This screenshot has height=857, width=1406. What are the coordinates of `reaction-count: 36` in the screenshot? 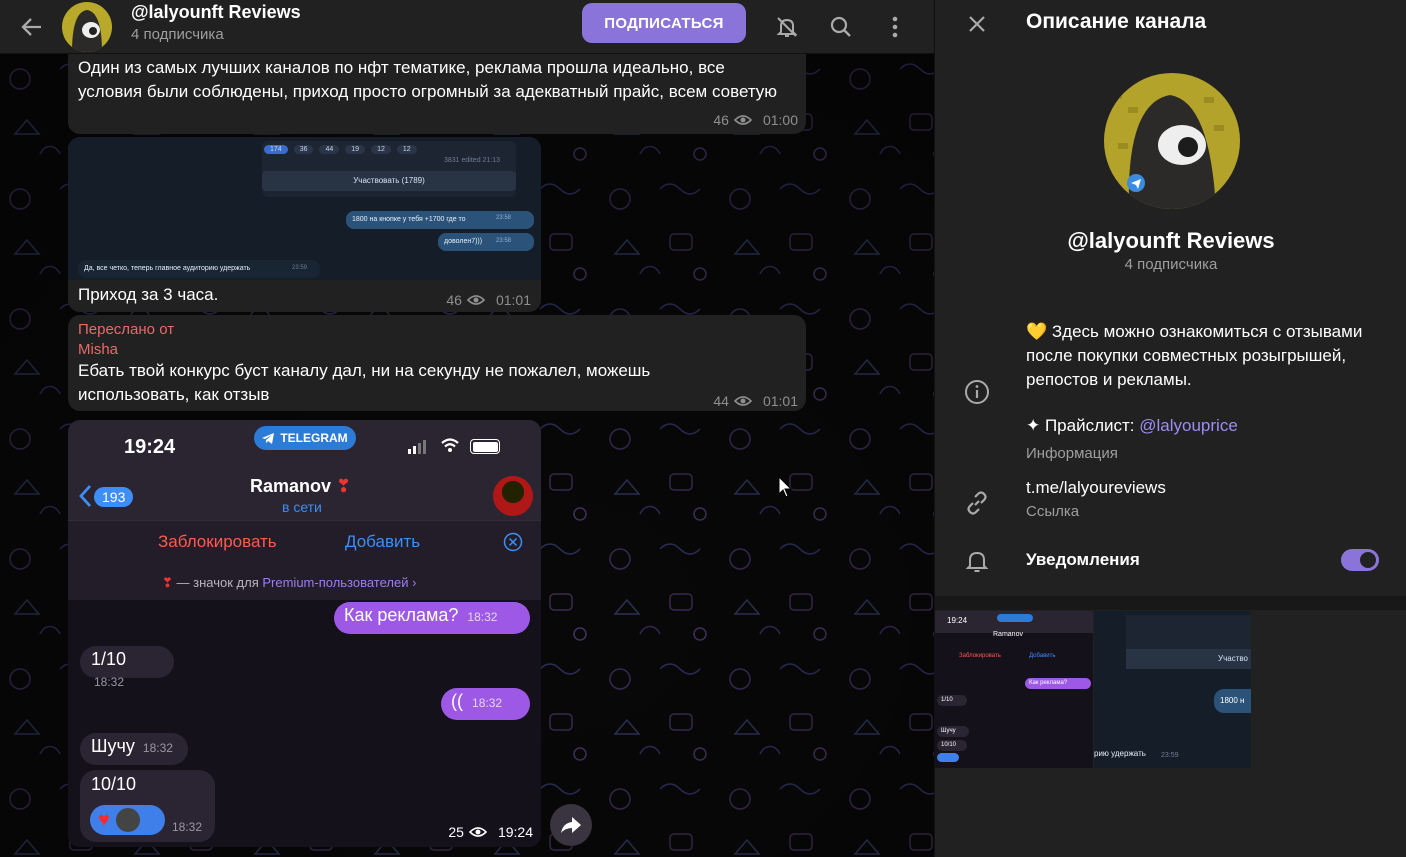 It's located at (303, 149).